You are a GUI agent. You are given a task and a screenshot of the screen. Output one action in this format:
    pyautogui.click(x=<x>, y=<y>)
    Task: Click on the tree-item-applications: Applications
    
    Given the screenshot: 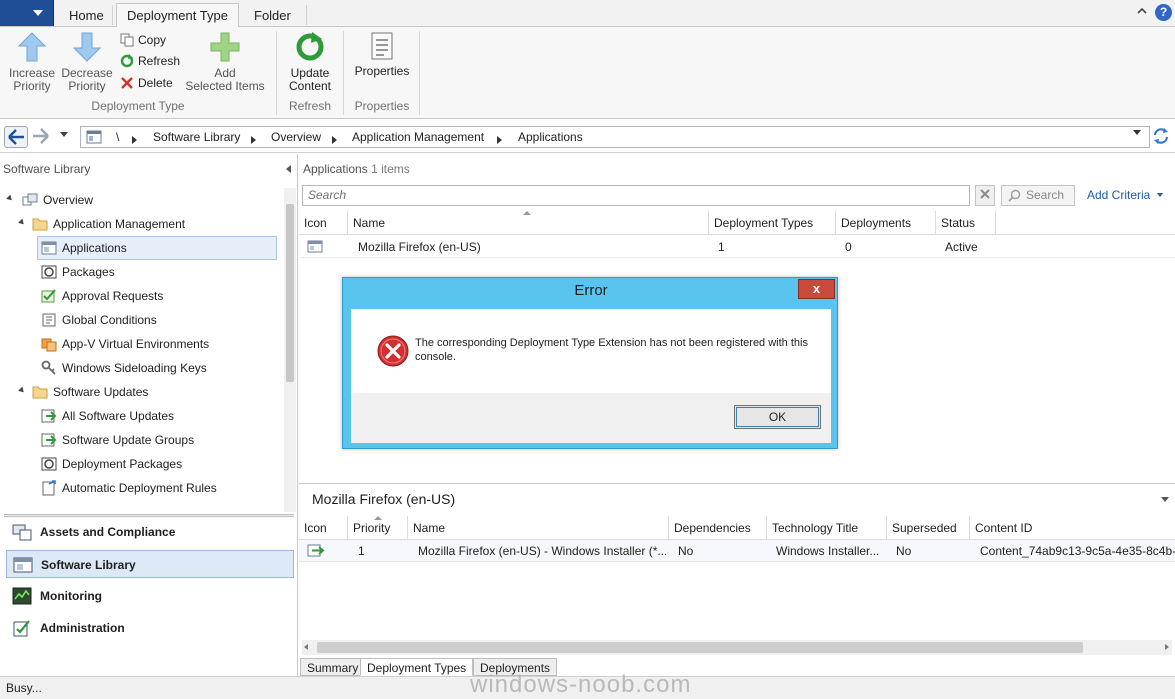 What is the action you would take?
    pyautogui.click(x=157, y=248)
    